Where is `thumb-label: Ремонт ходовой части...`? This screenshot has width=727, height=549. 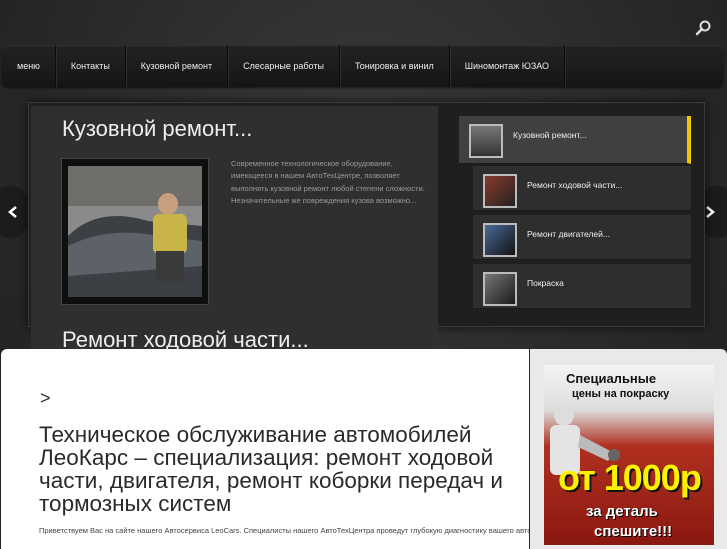
thumb-label: Ремонт ходовой части... is located at coordinates (575, 185).